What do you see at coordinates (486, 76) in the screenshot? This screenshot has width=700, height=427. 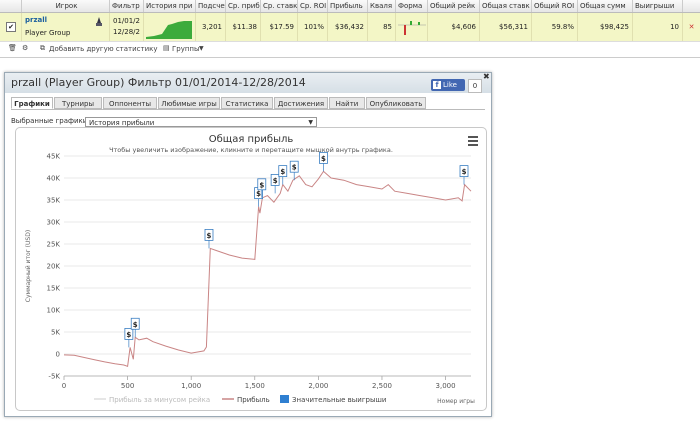 I see `close-icon: ✖` at bounding box center [486, 76].